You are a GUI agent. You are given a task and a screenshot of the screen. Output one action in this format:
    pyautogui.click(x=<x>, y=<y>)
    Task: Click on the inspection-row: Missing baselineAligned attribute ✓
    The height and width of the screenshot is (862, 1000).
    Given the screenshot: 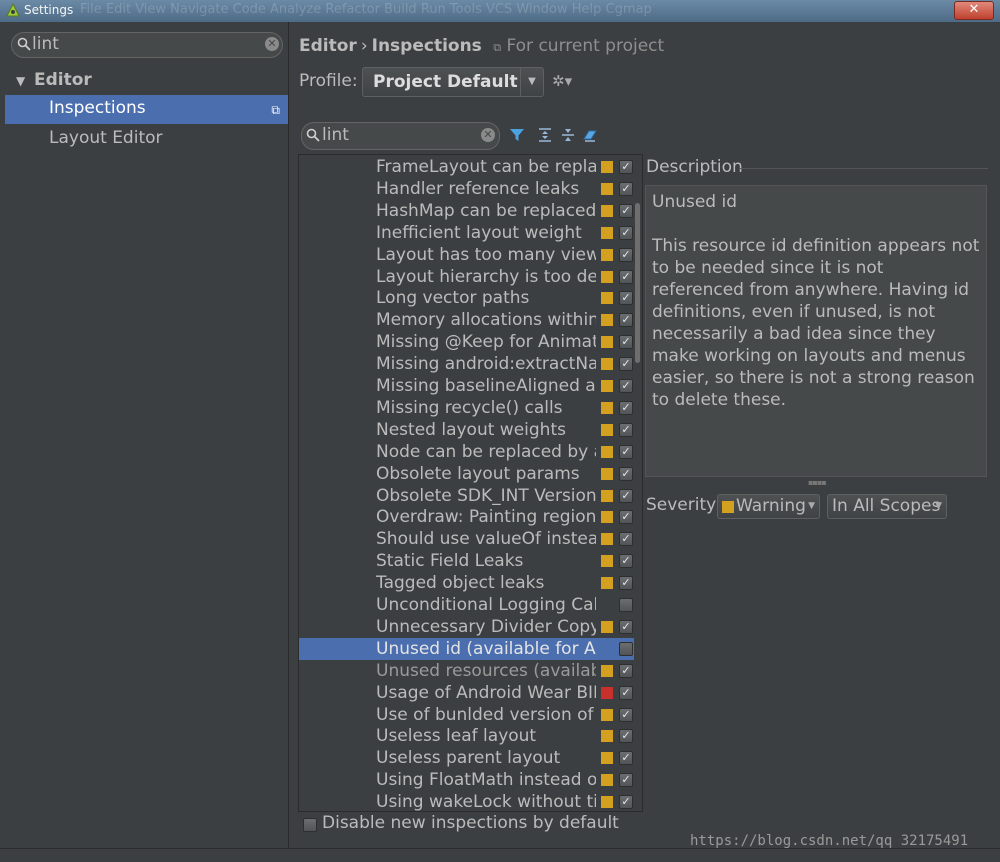 What is the action you would take?
    pyautogui.click(x=466, y=386)
    